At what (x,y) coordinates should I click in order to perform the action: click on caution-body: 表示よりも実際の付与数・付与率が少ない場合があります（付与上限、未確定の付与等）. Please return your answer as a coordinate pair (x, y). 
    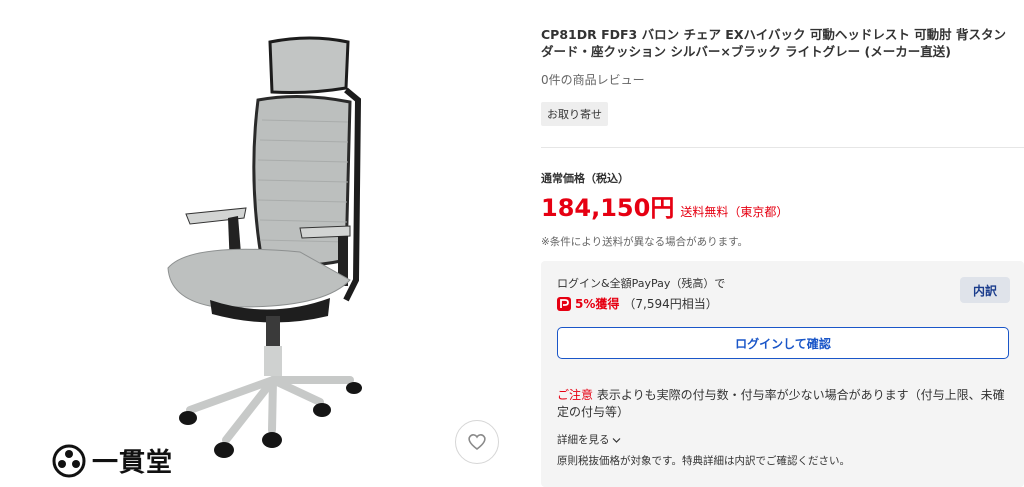
    Looking at the image, I should click on (781, 403).